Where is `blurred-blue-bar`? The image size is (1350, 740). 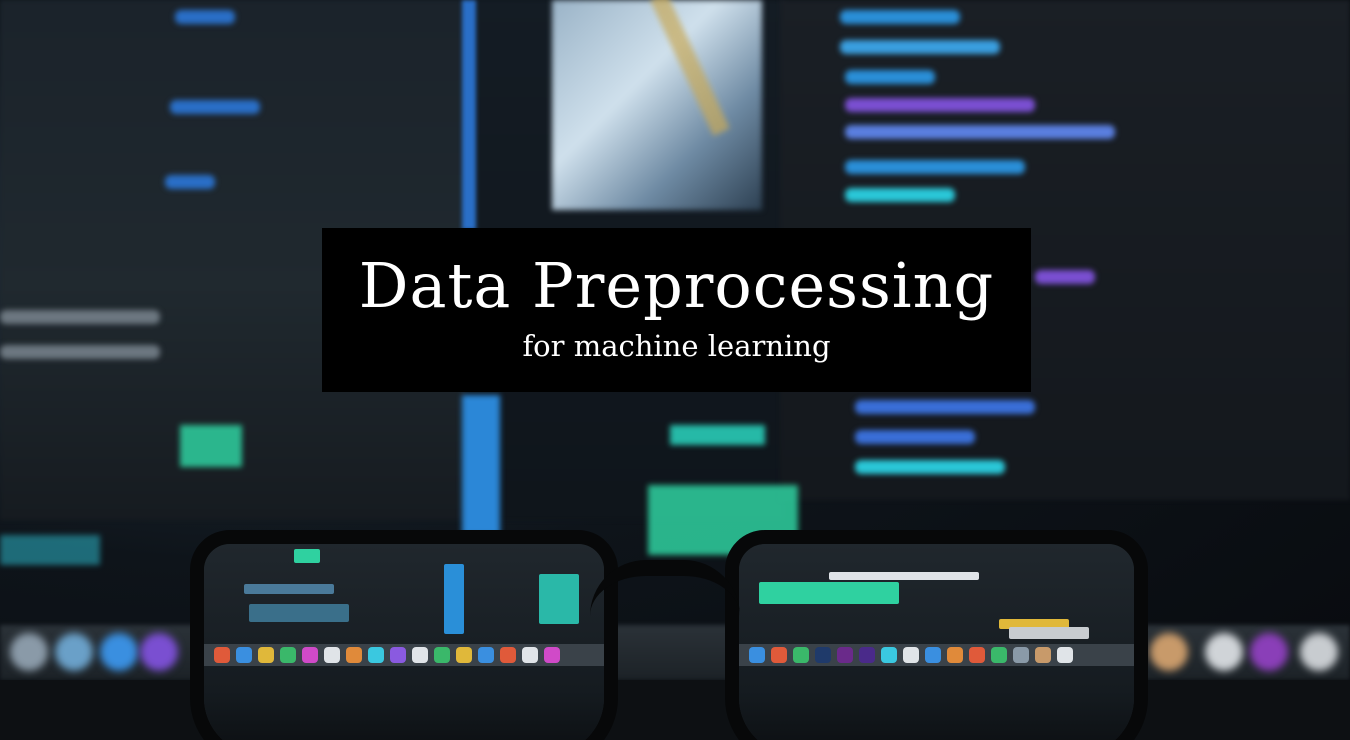
blurred-blue-bar is located at coordinates (469, 115).